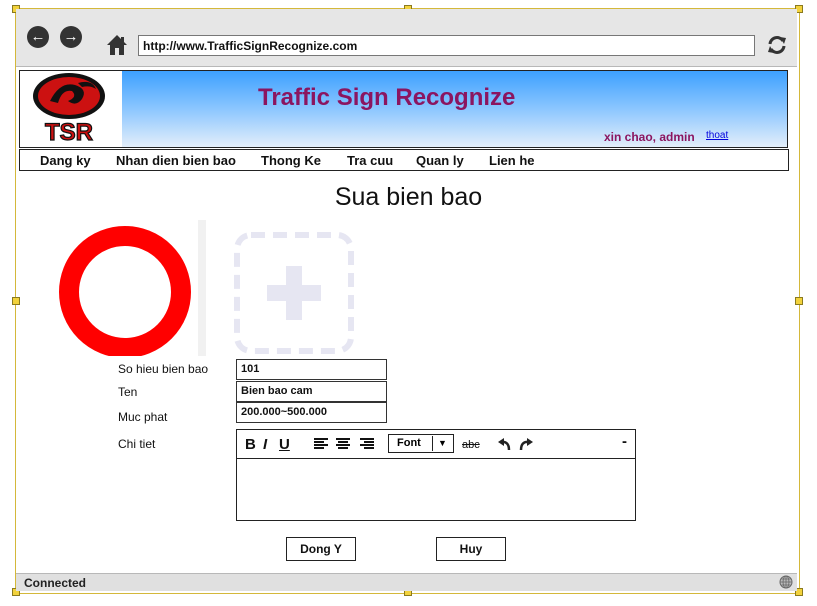 The width and height of the screenshot is (817, 606). Describe the element at coordinates (504, 444) in the screenshot. I see `undo-icon` at that location.